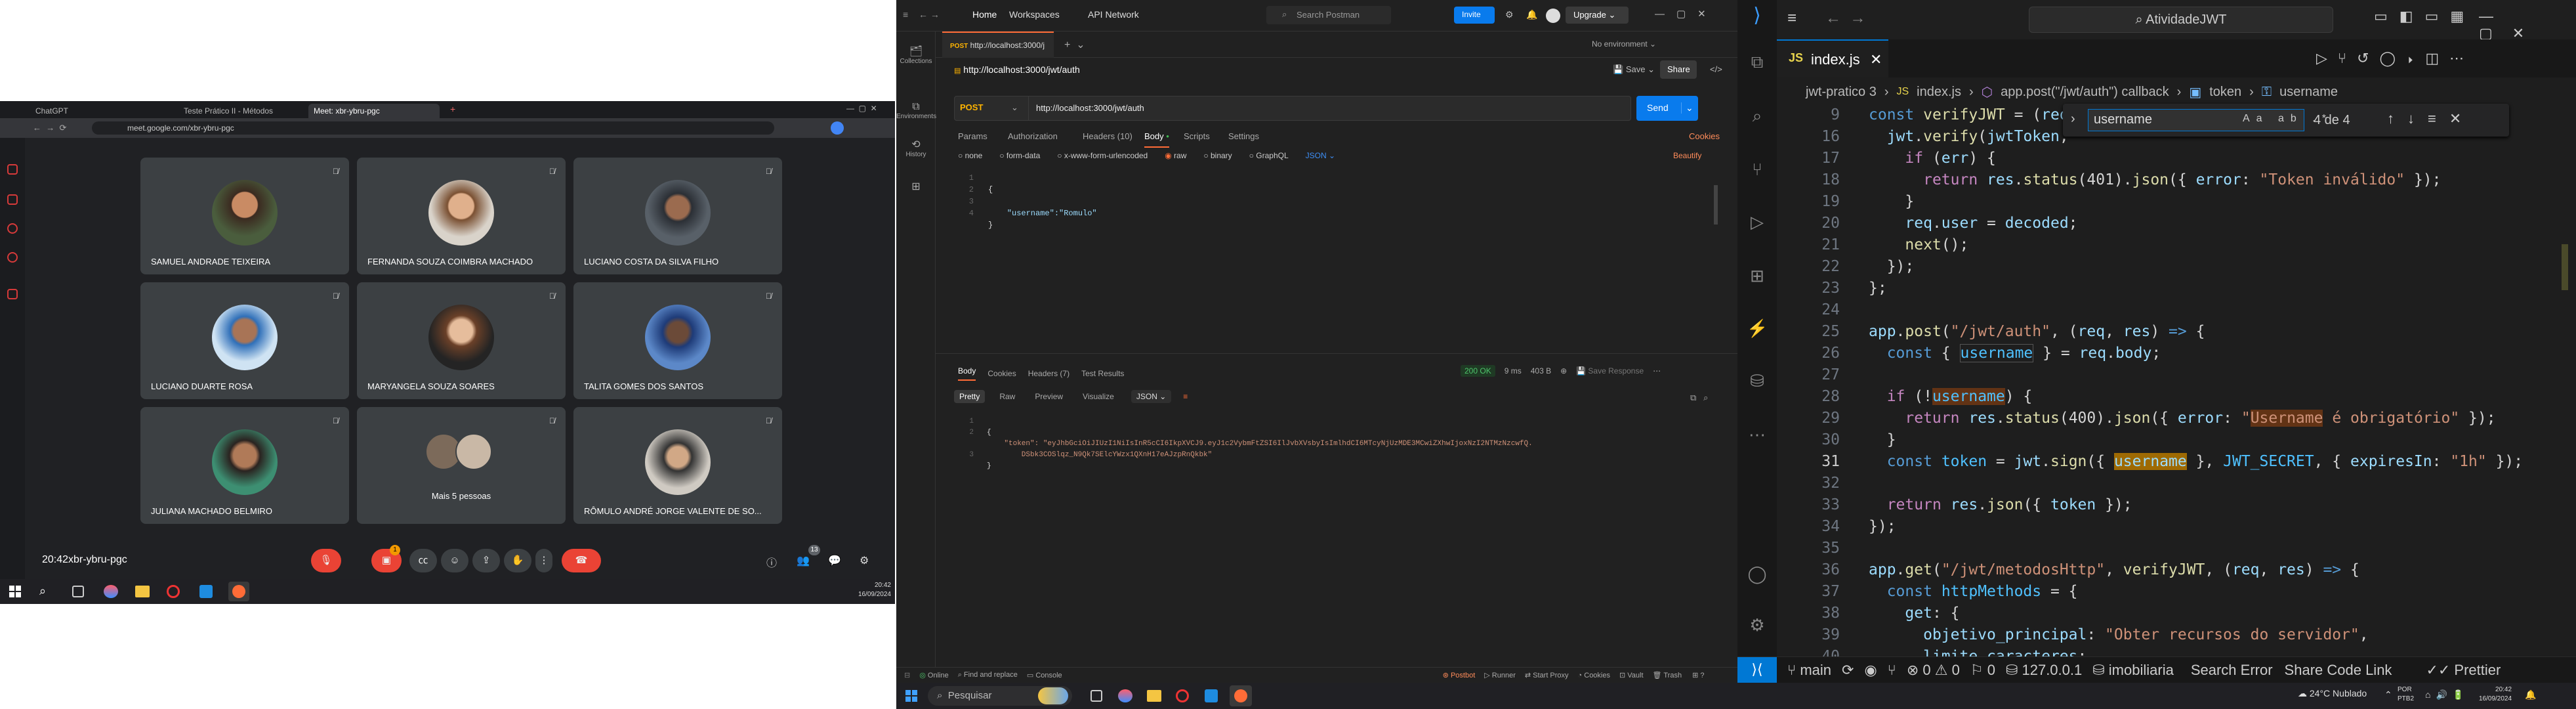  I want to click on url-field: meet.google.com/xbr-ybru-pgc, so click(433, 128).